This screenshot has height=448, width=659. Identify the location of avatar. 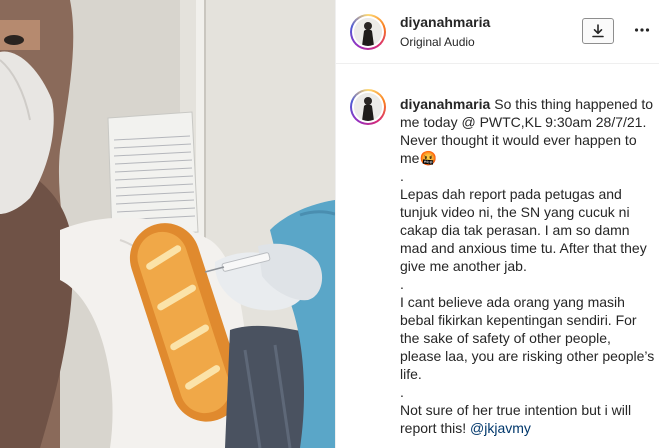
(368, 32).